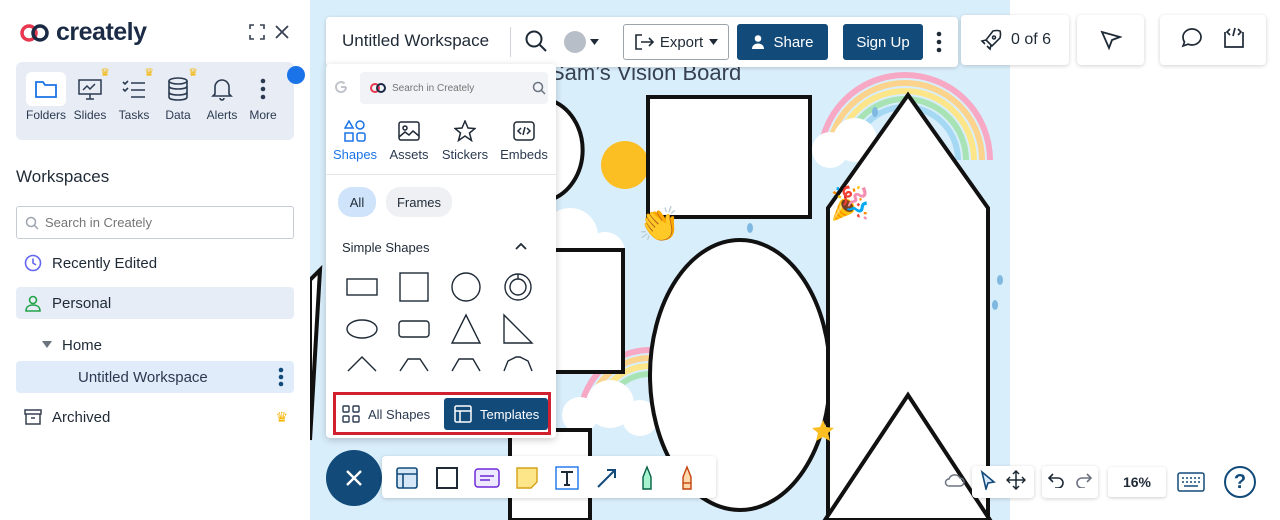 The height and width of the screenshot is (520, 1280). What do you see at coordinates (524, 154) in the screenshot?
I see `tab-embeds-label: Embeds` at bounding box center [524, 154].